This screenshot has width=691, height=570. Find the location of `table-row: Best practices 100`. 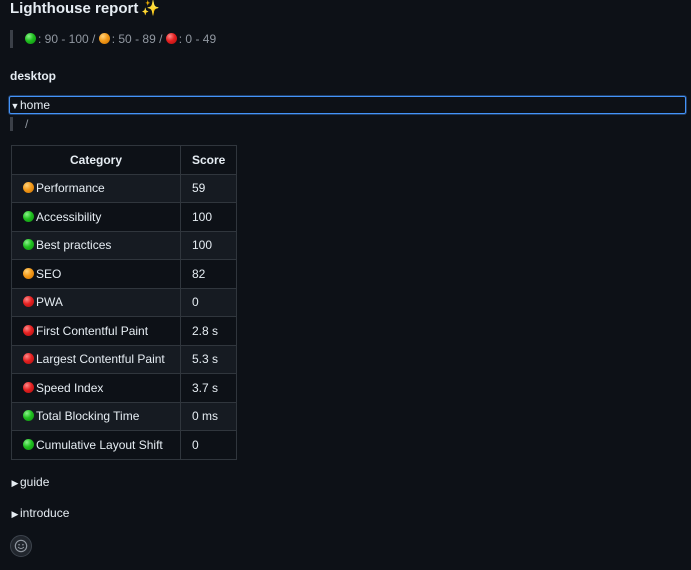

table-row: Best practices 100 is located at coordinates (124, 245).